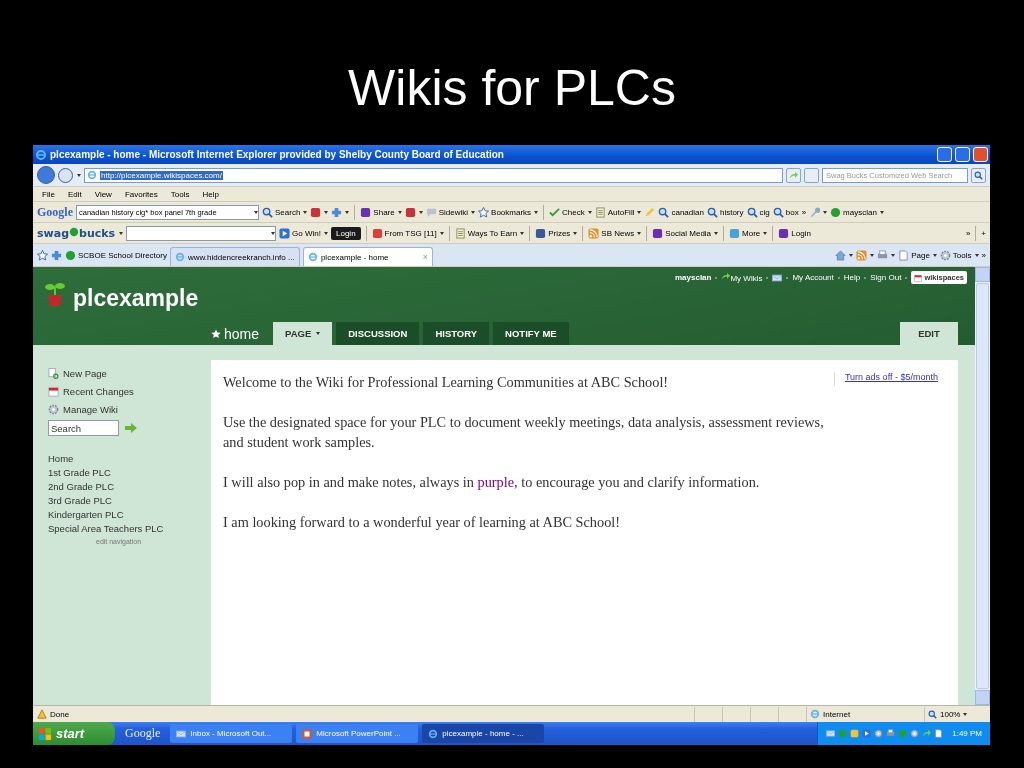 Image resolution: width=1024 pixels, height=768 pixels. I want to click on quick-launch-google: Google, so click(143, 733).